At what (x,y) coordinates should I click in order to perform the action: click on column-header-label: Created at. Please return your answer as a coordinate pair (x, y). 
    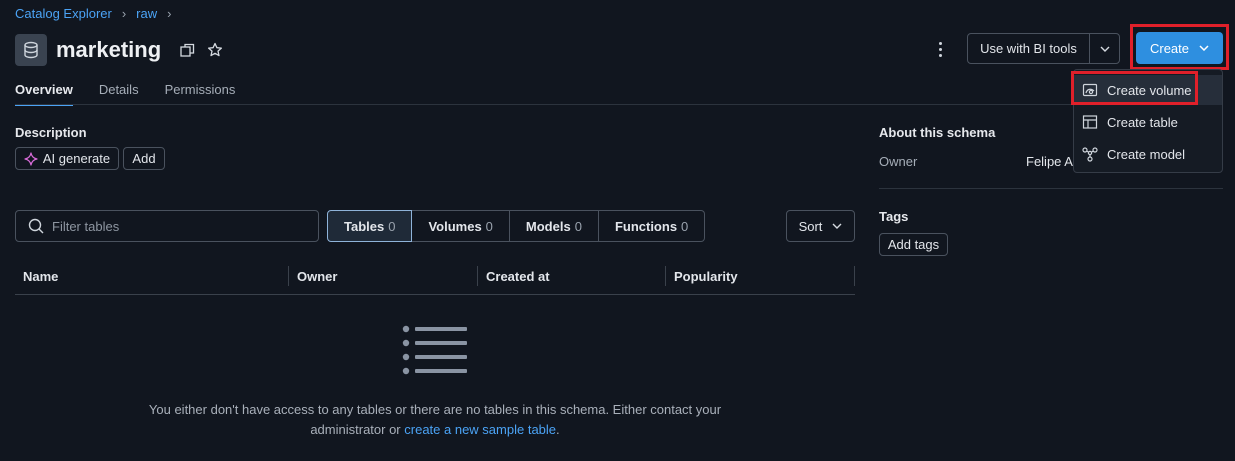
    Looking at the image, I should click on (518, 276).